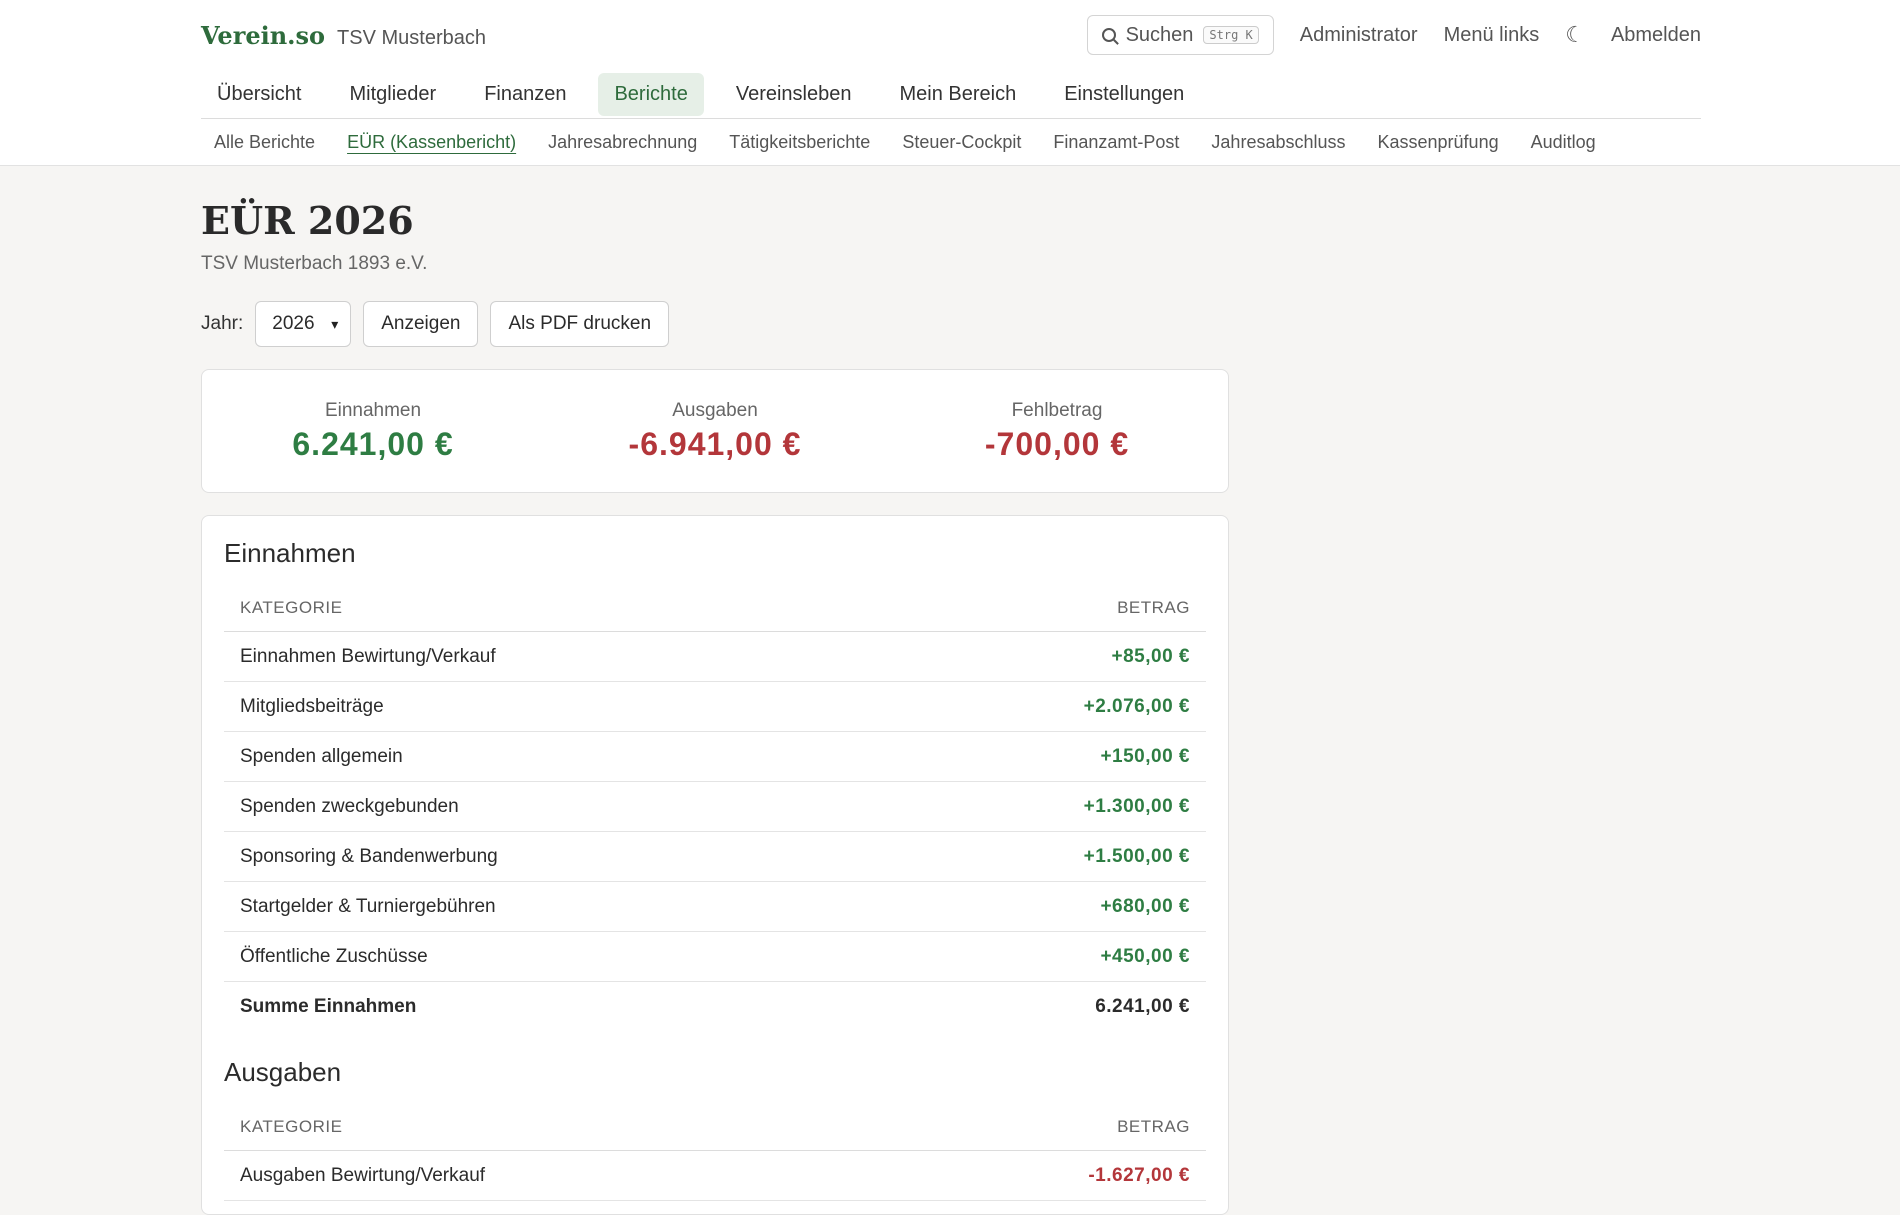 Image resolution: width=1900 pixels, height=1215 pixels. What do you see at coordinates (715, 957) in the screenshot?
I see `table-row: Öffentliche Zuschüsse +450,00 €` at bounding box center [715, 957].